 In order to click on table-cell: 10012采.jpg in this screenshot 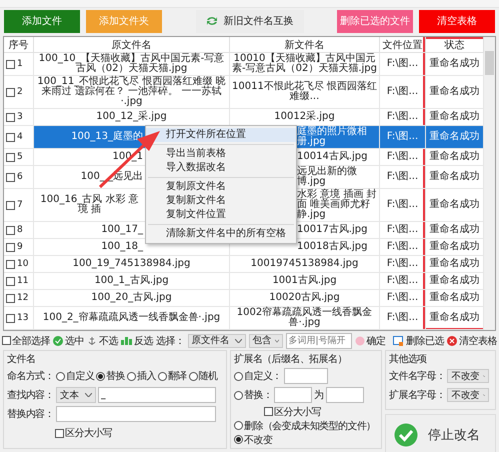, I will do `click(304, 117)`.